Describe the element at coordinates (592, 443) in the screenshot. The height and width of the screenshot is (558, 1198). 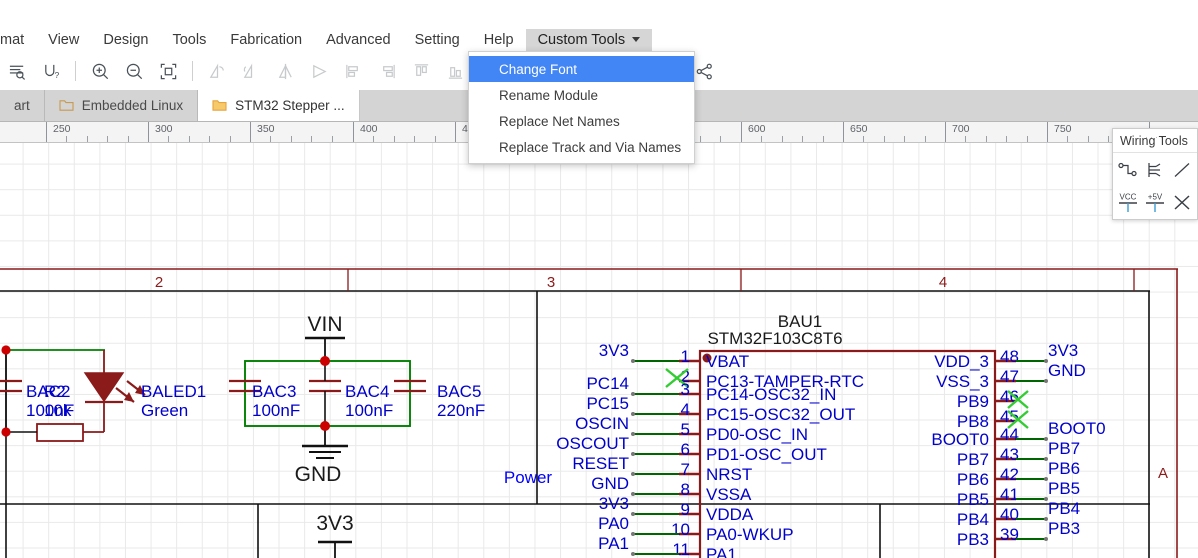
I see `net-label-oscout-6: OSCOUT` at that location.